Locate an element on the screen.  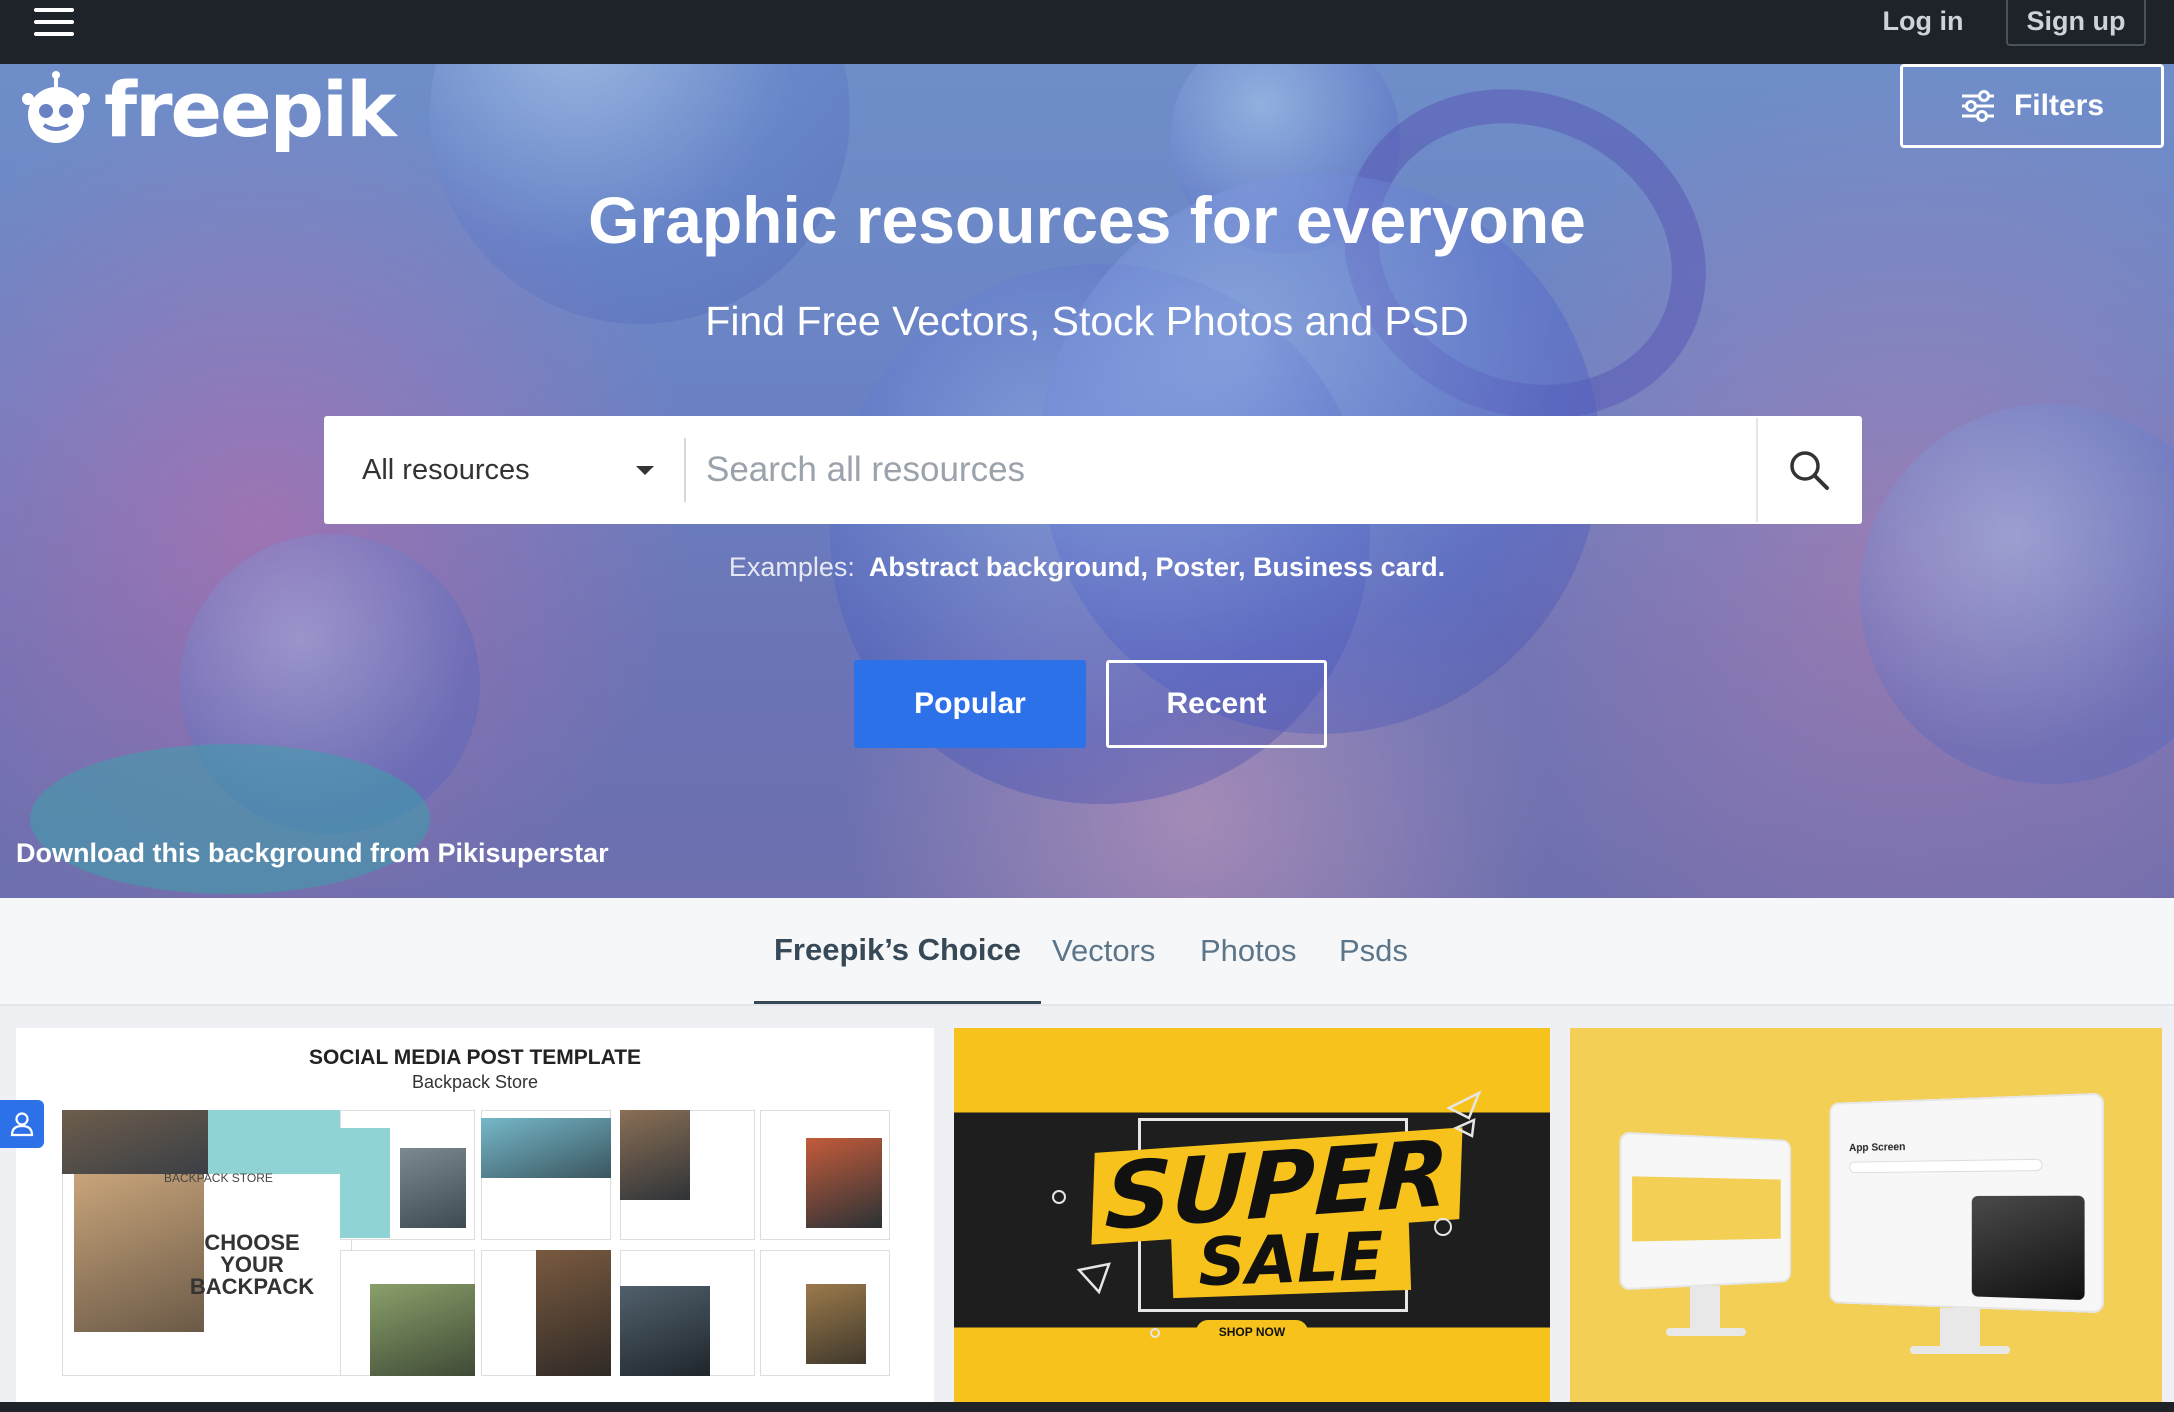
user-icon is located at coordinates (22, 1124).